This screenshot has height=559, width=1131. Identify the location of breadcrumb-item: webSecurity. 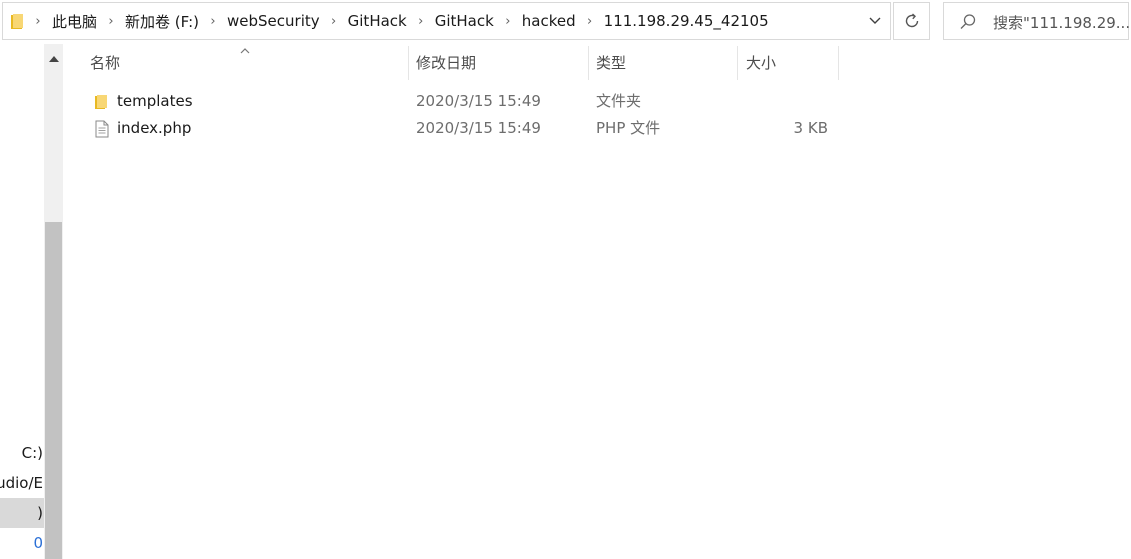
(273, 21).